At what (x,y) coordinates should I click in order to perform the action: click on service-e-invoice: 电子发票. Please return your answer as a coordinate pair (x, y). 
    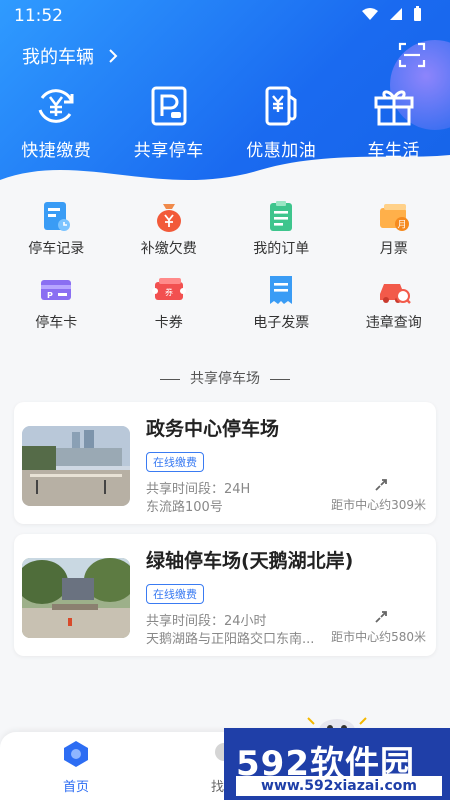
    Looking at the image, I should click on (281, 302).